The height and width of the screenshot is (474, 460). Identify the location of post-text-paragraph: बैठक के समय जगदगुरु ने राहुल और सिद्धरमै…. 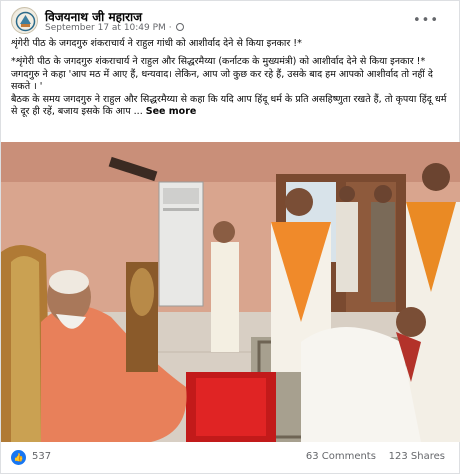
(231, 106).